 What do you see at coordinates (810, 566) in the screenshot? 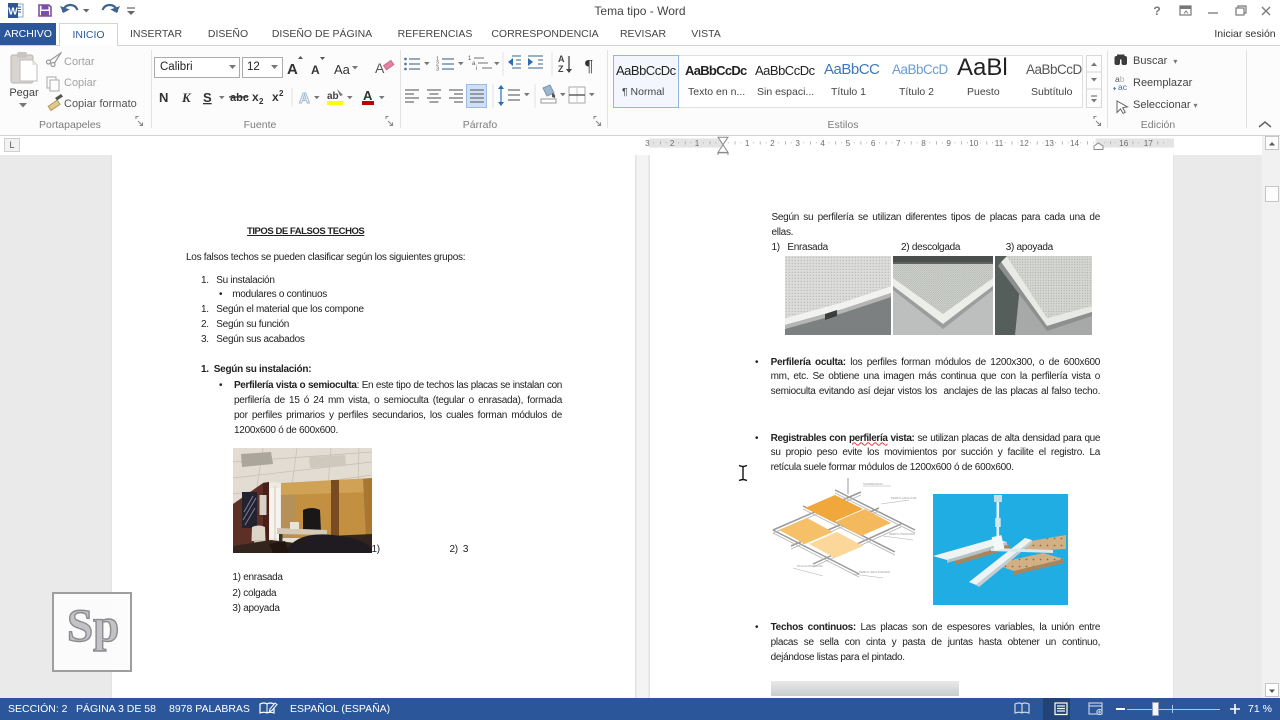
I see `svg-text: PLACA MODULAR` at bounding box center [810, 566].